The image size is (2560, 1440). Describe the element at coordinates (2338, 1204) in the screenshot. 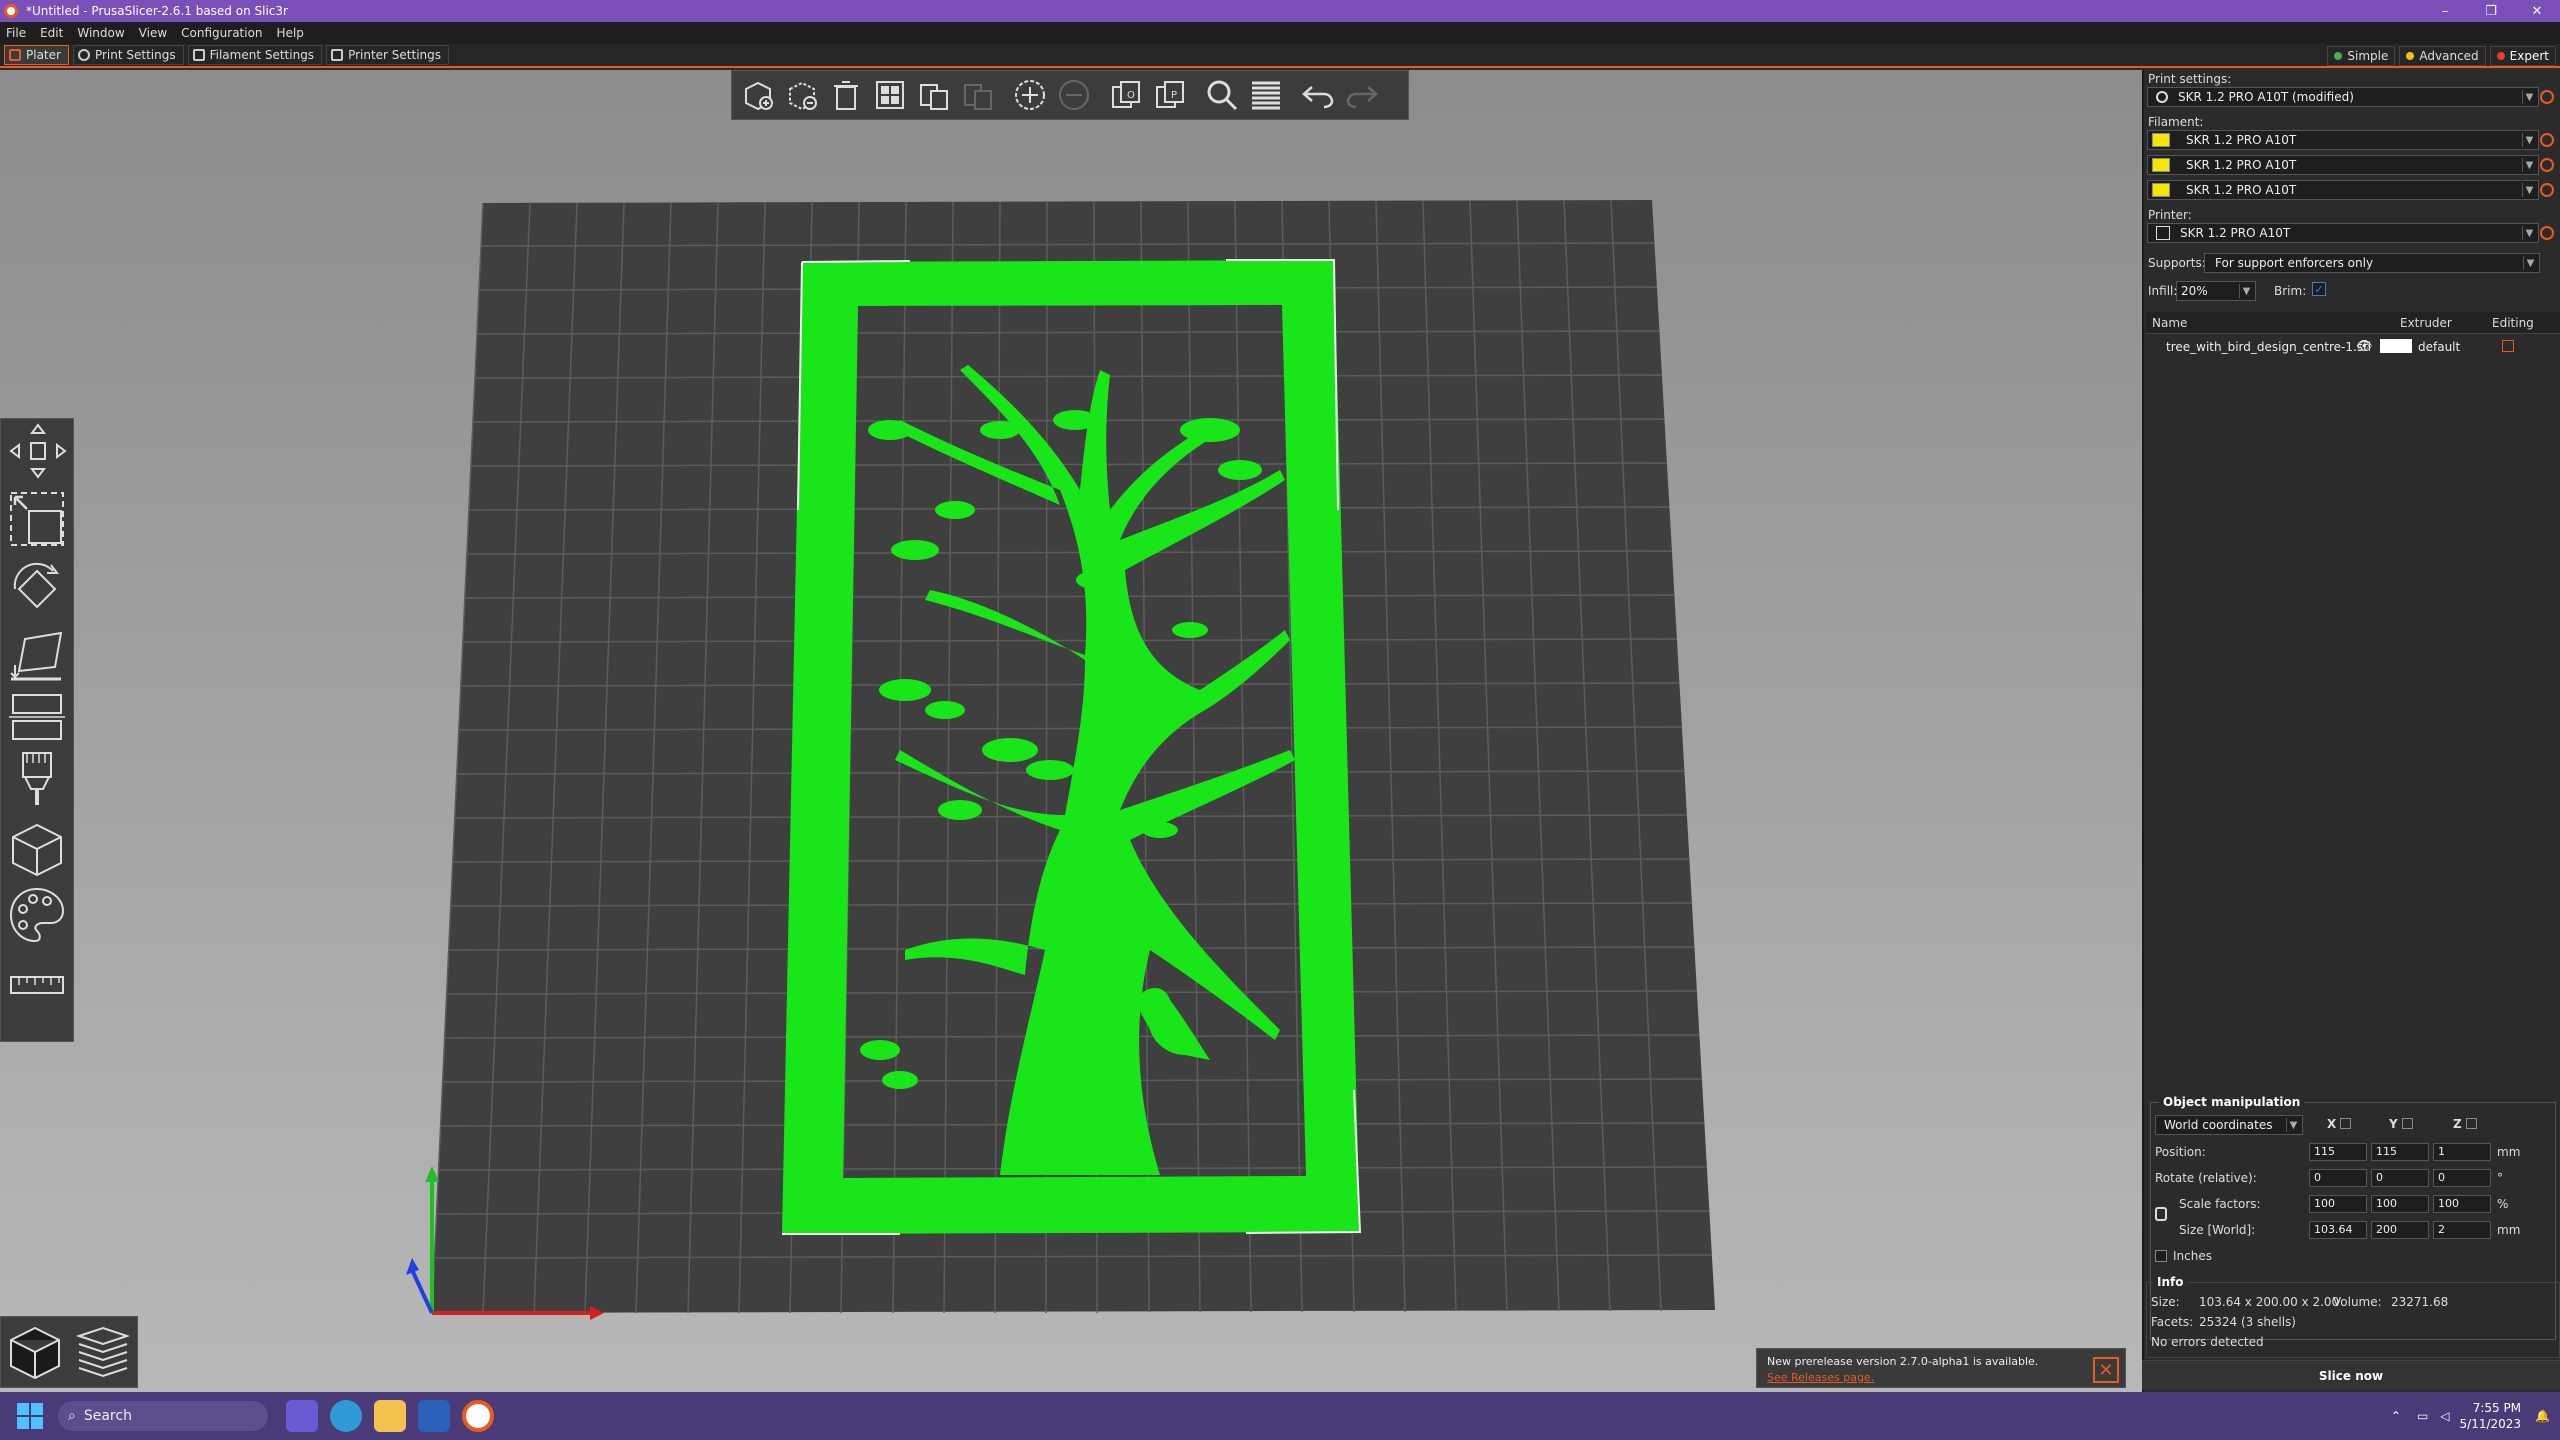

I see `scale-x-field: 100` at that location.